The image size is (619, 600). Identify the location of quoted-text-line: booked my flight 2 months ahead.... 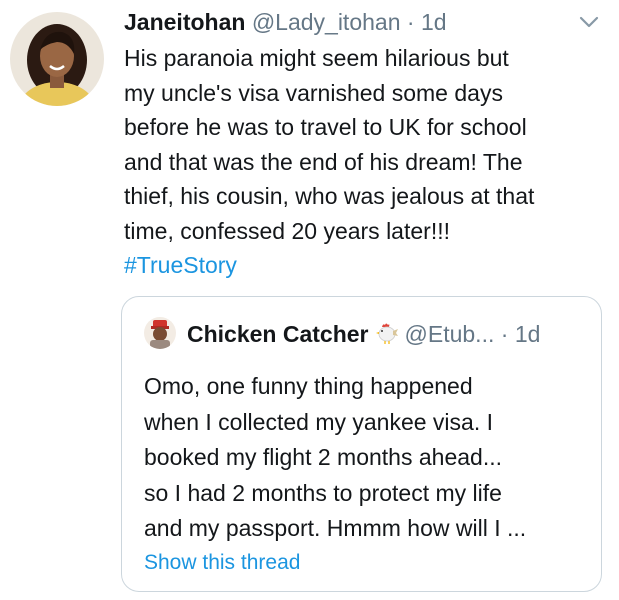
(323, 457).